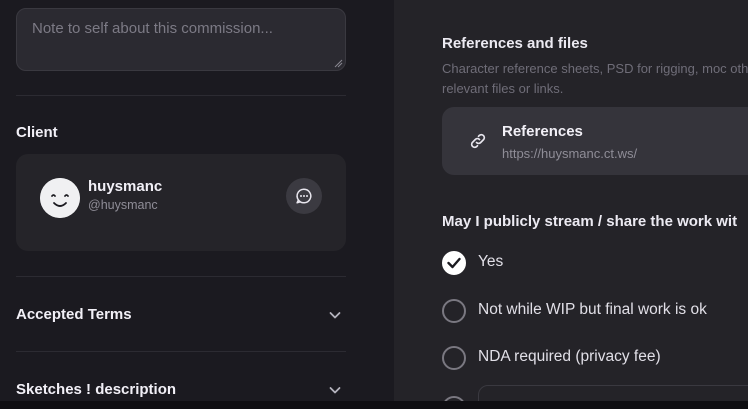 The image size is (748, 409). What do you see at coordinates (96, 389) in the screenshot?
I see `accordion-label: Sketches ! description` at bounding box center [96, 389].